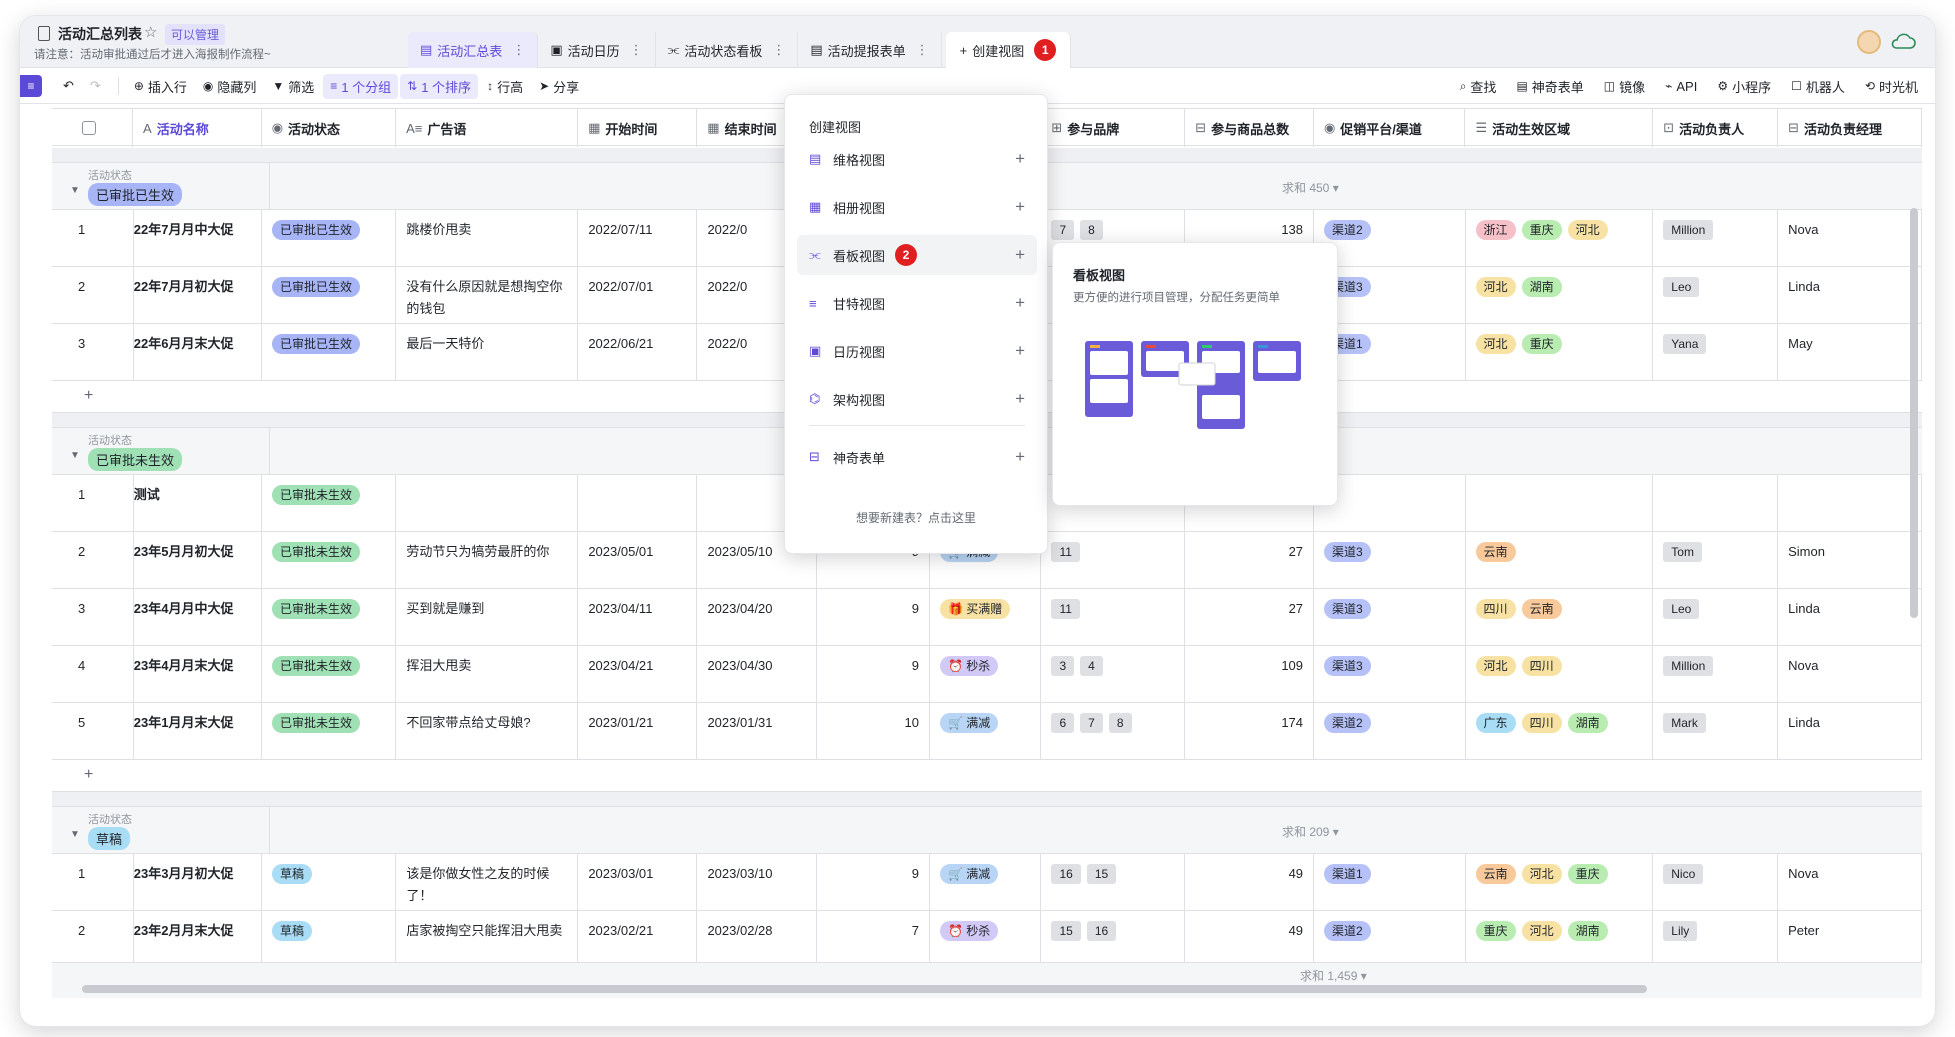 The width and height of the screenshot is (1955, 1037). I want to click on owner-cell: Mark, so click(1716, 731).